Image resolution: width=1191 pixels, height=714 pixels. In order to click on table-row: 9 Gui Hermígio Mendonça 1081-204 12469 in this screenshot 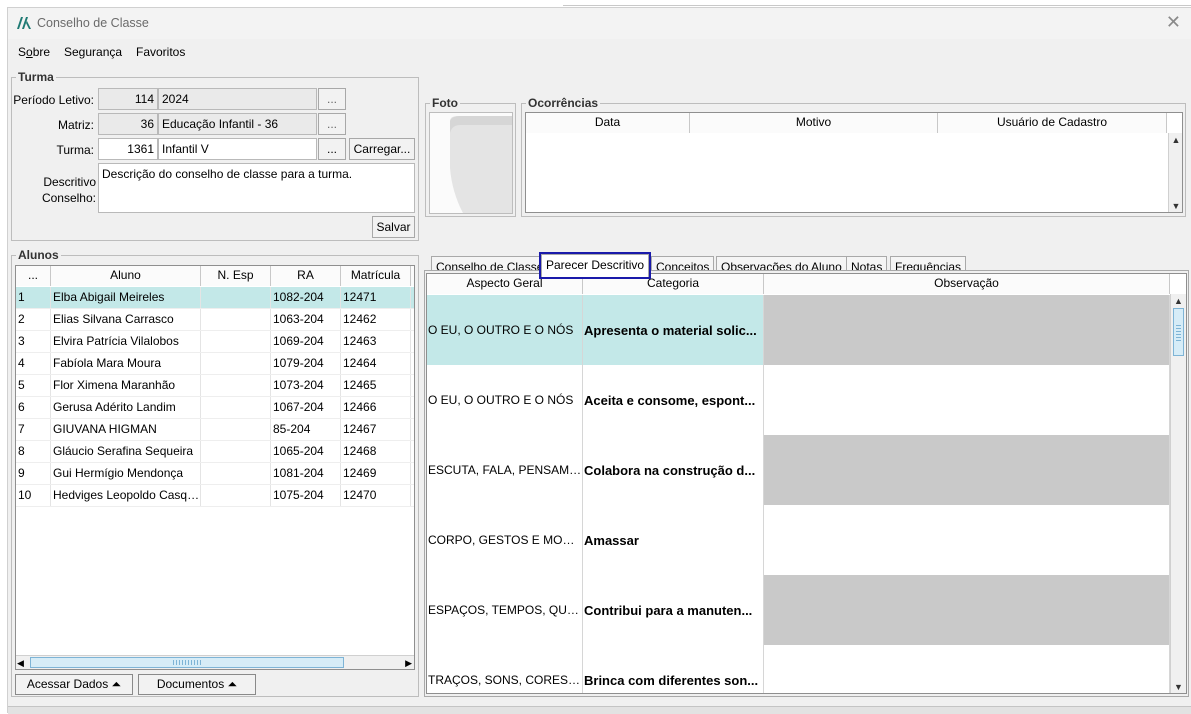, I will do `click(215, 474)`.